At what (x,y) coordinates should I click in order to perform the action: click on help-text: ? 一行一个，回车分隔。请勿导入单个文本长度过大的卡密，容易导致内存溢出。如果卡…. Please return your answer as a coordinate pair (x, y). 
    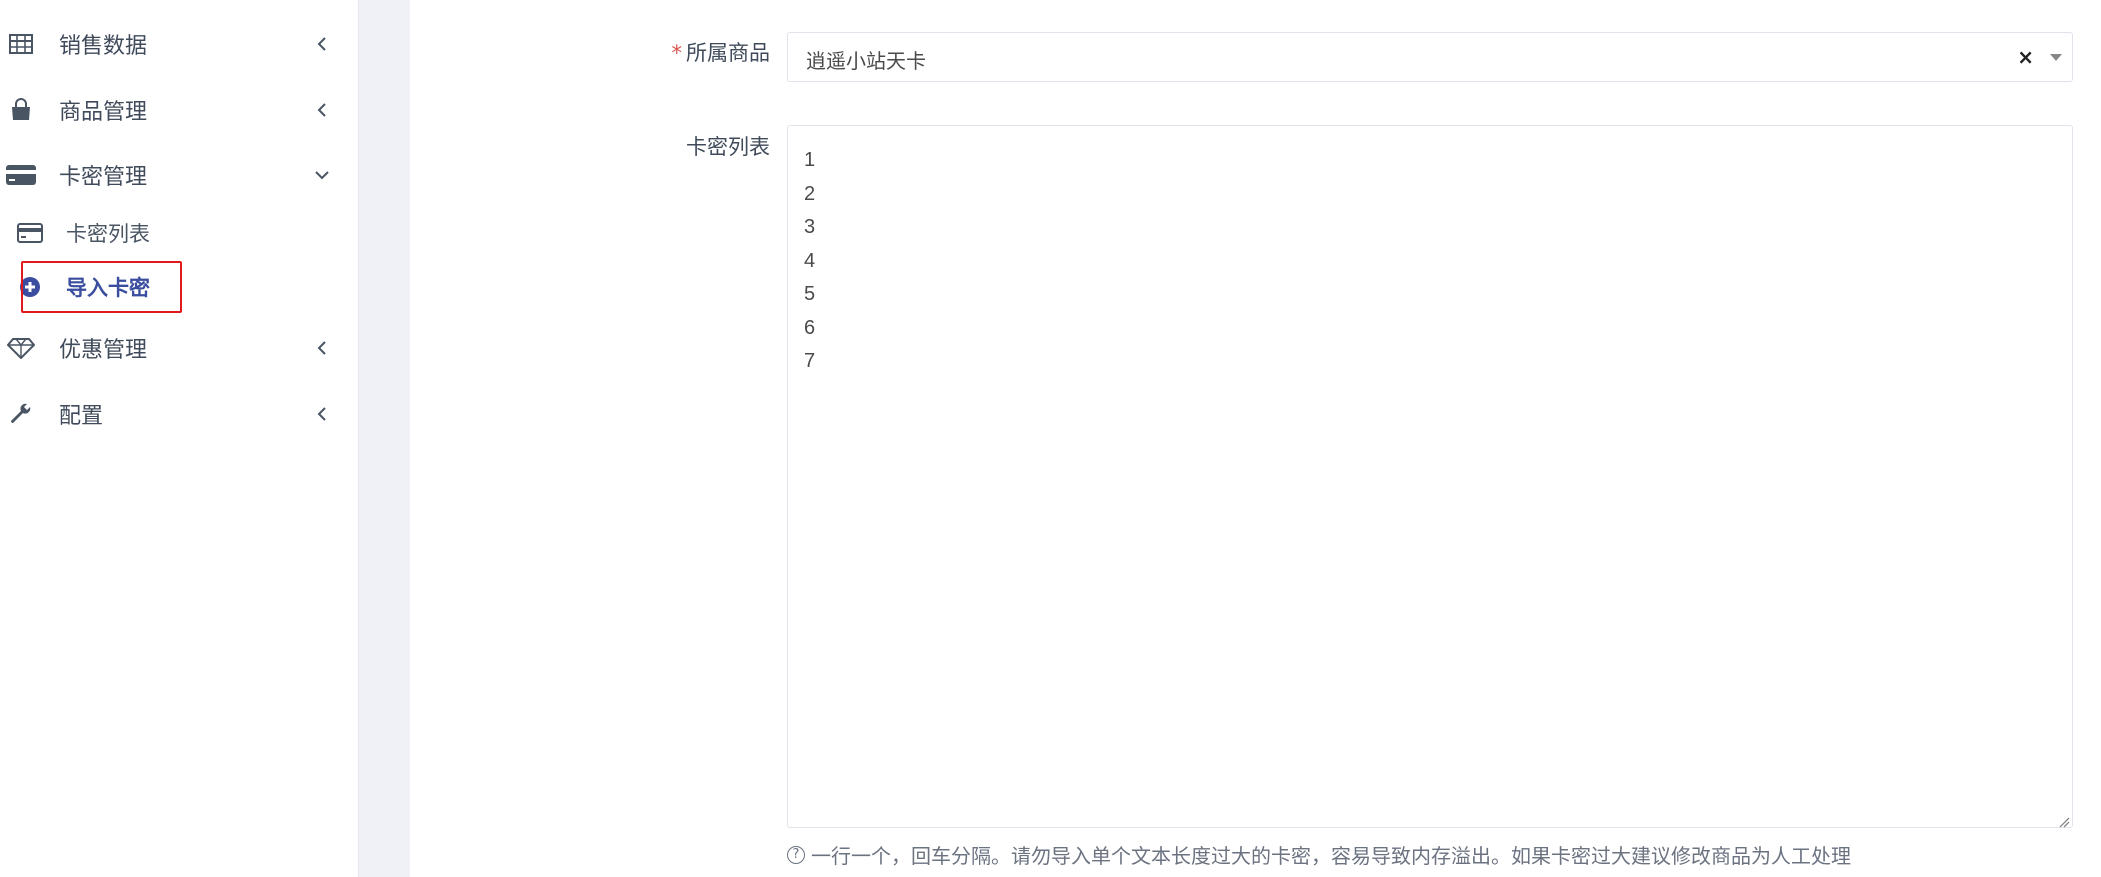
    Looking at the image, I should click on (1319, 854).